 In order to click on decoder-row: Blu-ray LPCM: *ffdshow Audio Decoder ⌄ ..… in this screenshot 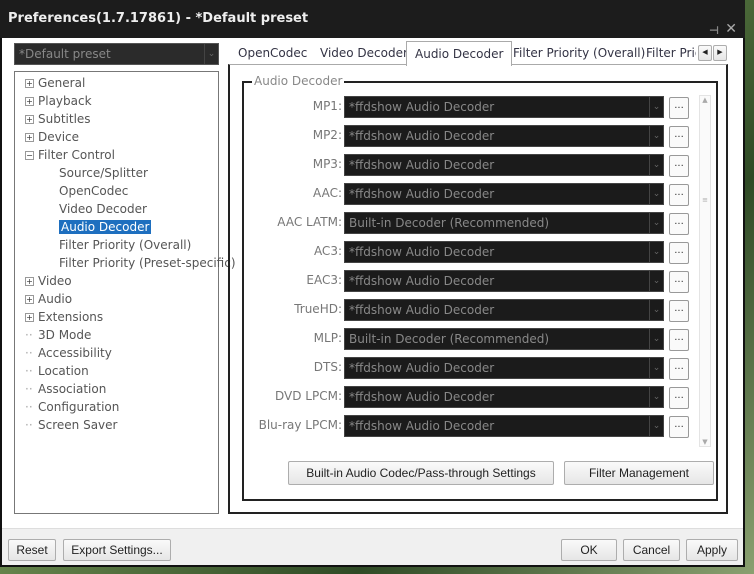, I will do `click(474, 426)`.